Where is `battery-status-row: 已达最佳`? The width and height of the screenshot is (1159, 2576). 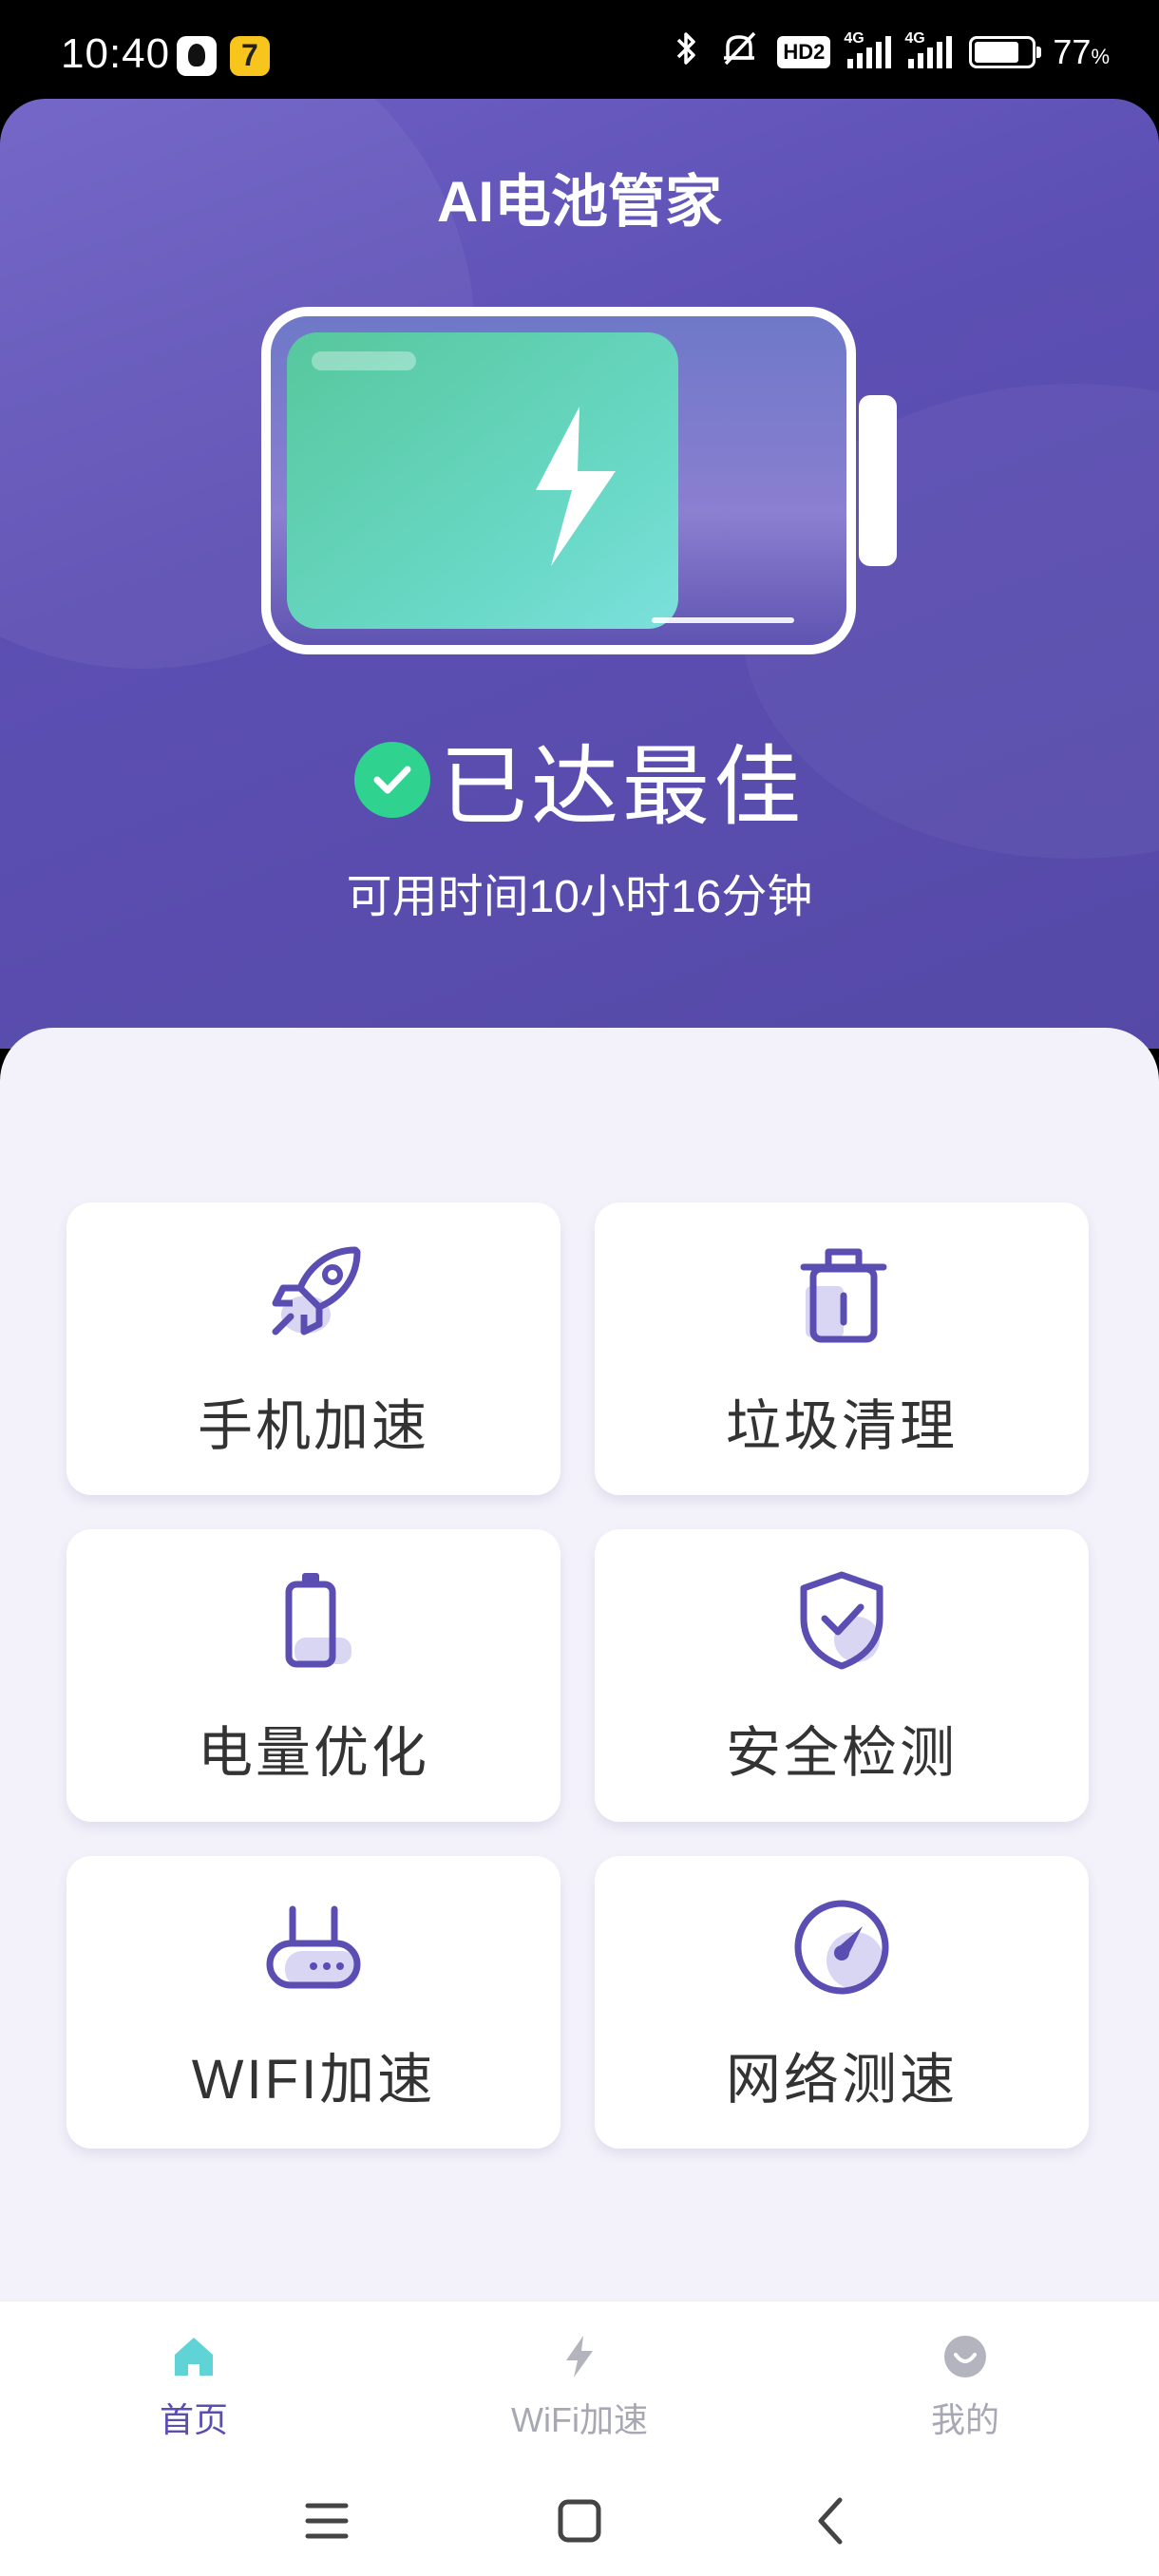
battery-status-row: 已达最佳 is located at coordinates (579, 779).